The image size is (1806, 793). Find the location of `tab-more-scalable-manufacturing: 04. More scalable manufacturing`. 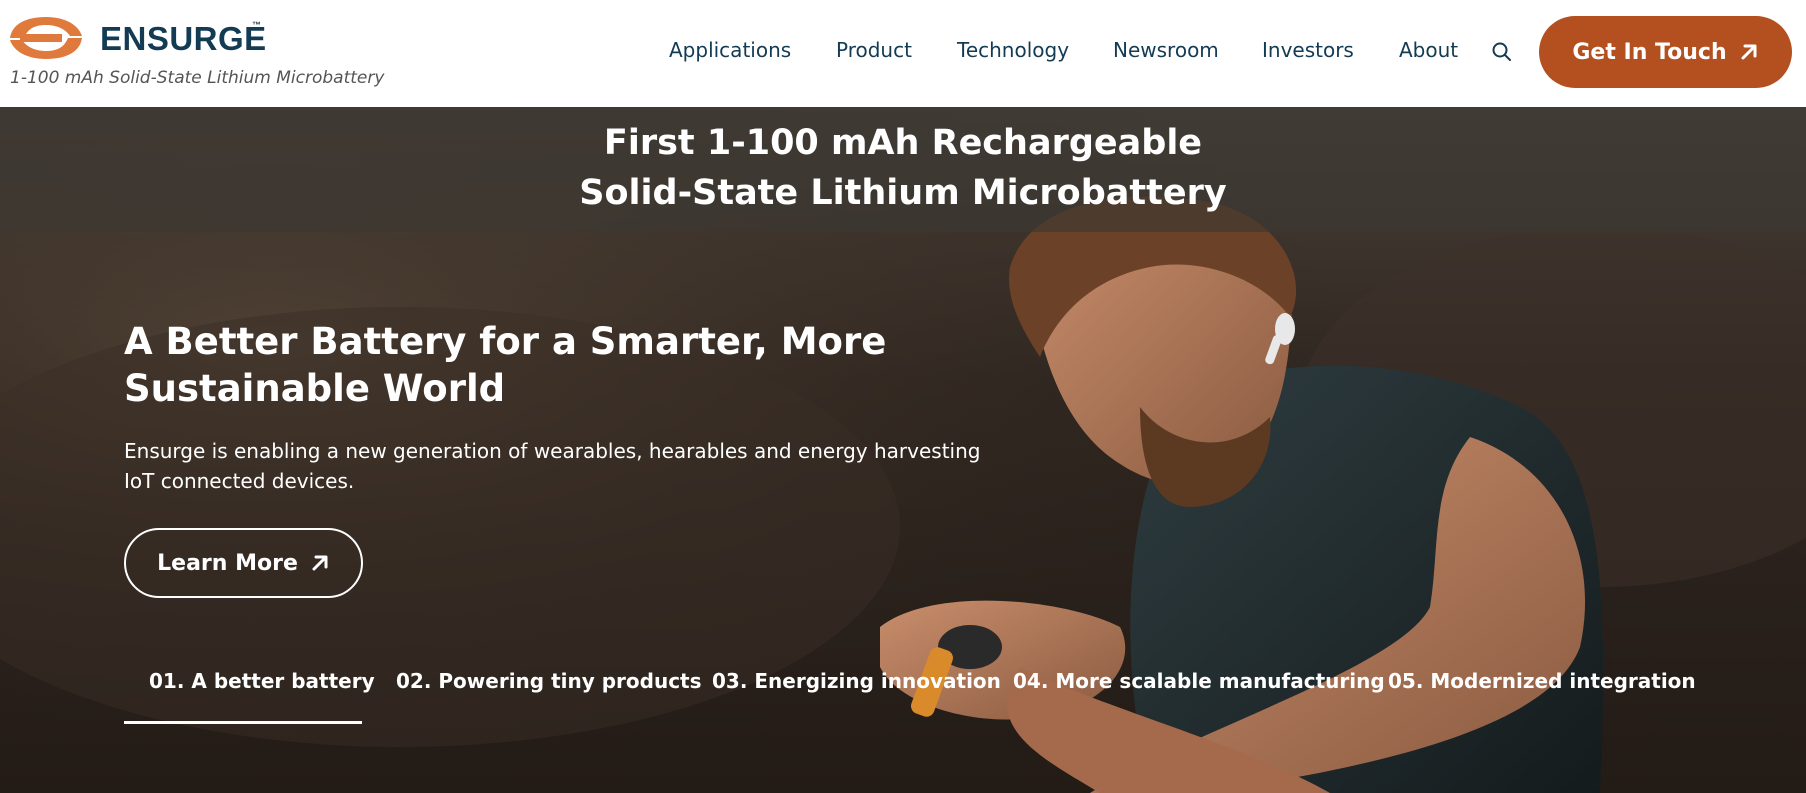

tab-more-scalable-manufacturing: 04. More scalable manufacturing is located at coordinates (1199, 681).